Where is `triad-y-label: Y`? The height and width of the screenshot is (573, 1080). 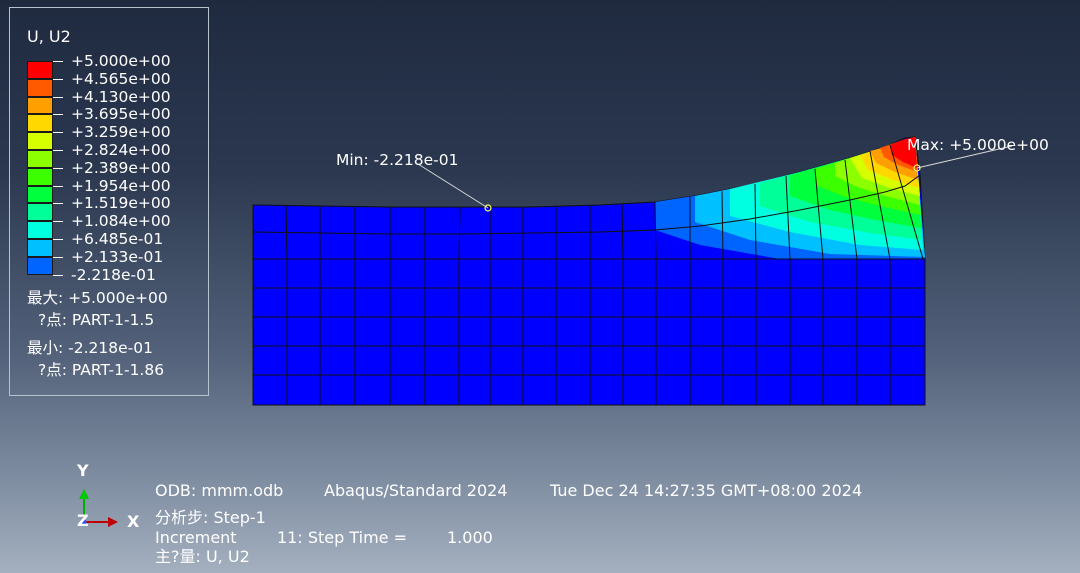
triad-y-label: Y is located at coordinates (83, 470).